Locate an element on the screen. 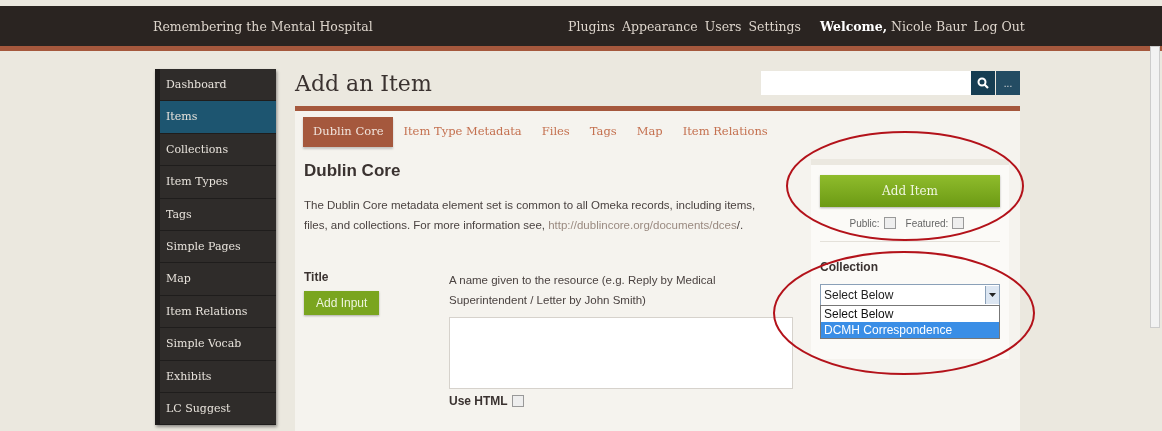  sidebar-item: Exhibits is located at coordinates (218, 376).